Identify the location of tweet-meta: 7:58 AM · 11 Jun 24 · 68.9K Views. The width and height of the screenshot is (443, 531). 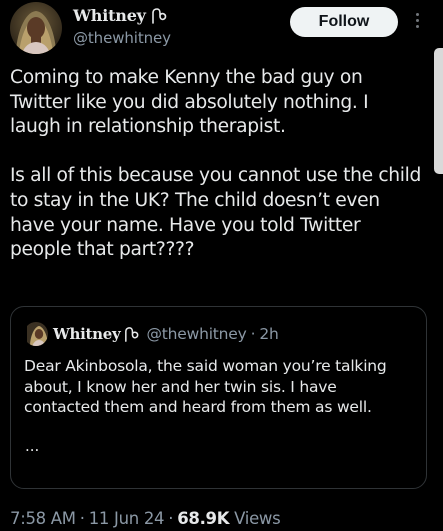
(145, 518).